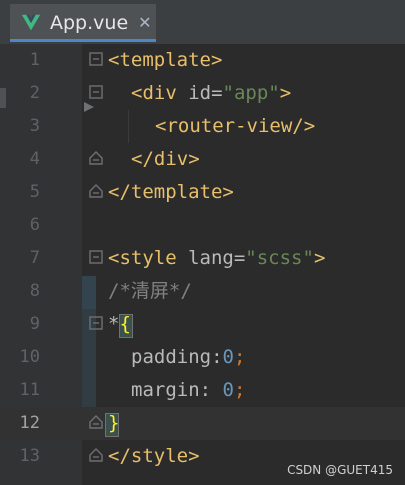 The width and height of the screenshot is (405, 485). I want to click on line-number: 6, so click(34, 225).